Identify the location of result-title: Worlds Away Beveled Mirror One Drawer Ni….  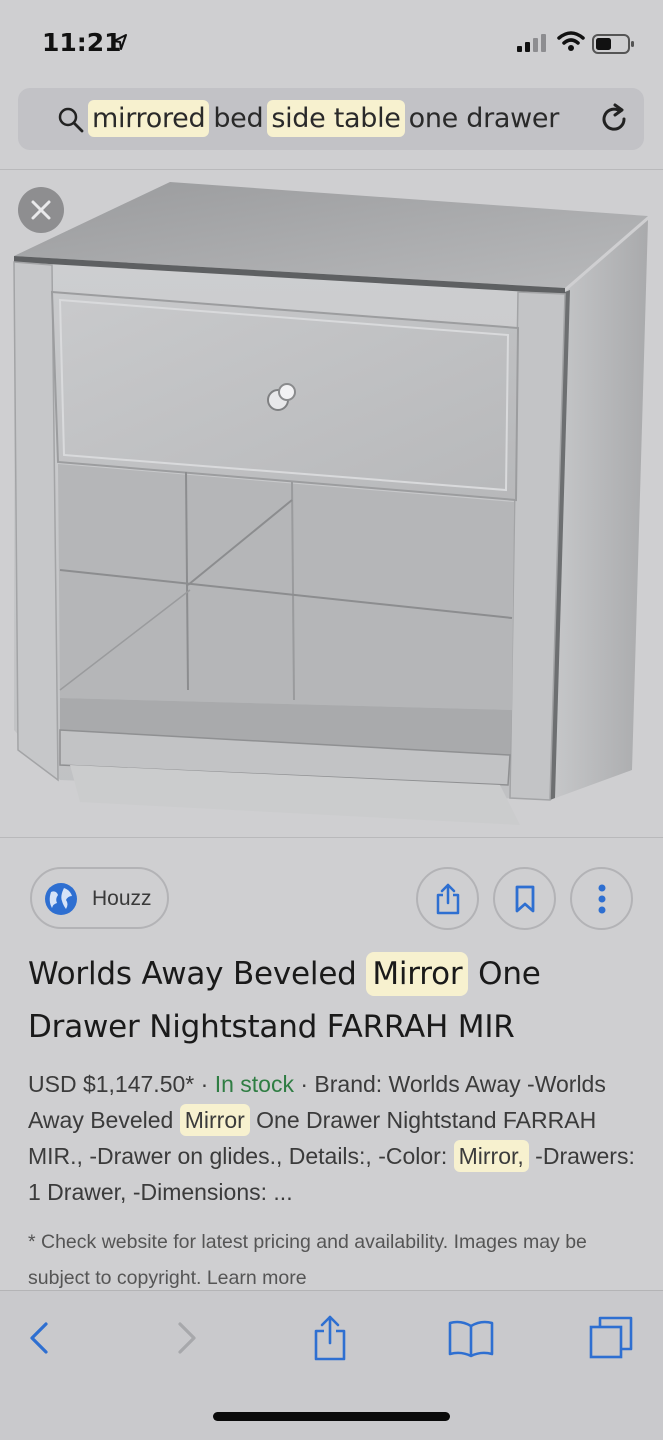
(338, 1001).